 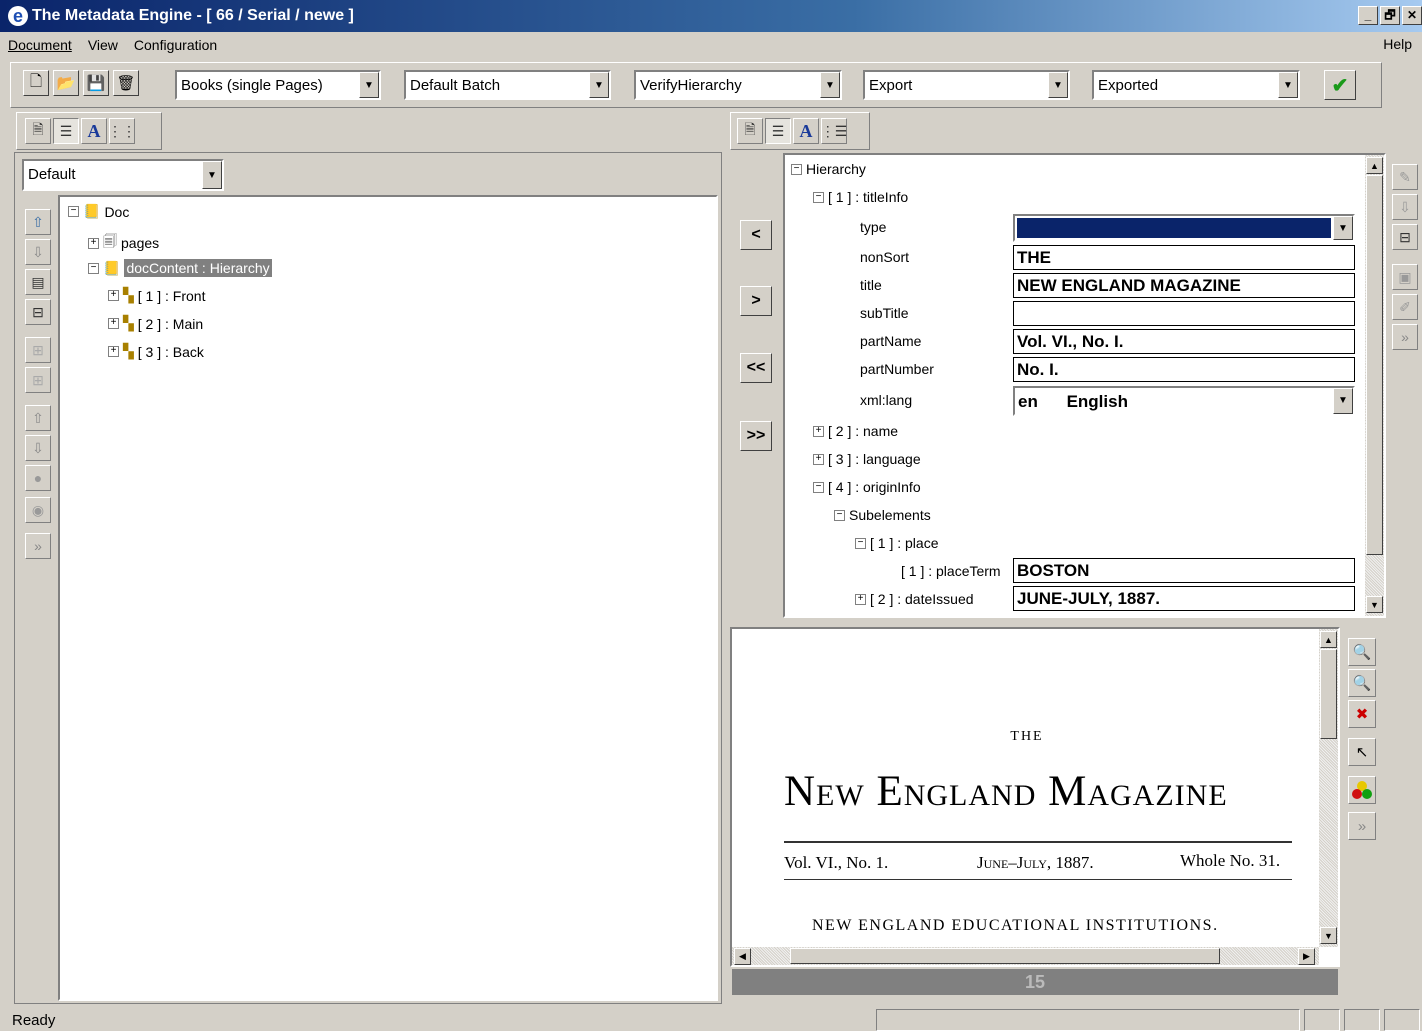 What do you see at coordinates (1184, 598) in the screenshot?
I see `dateissued-field: JUNE-JULY, 1887.` at bounding box center [1184, 598].